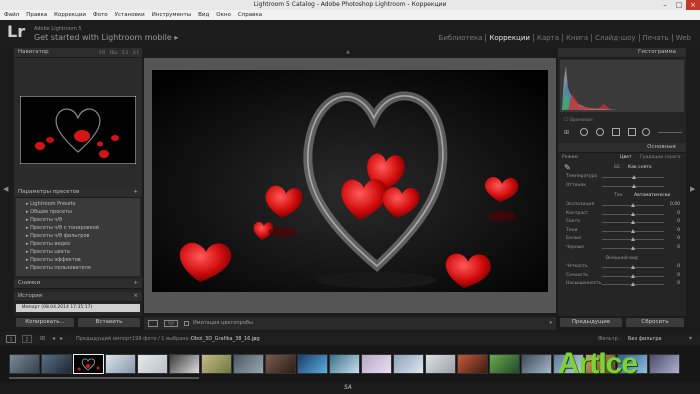 This screenshot has width=700, height=394. I want to click on redeye-icon, so click(616, 132).